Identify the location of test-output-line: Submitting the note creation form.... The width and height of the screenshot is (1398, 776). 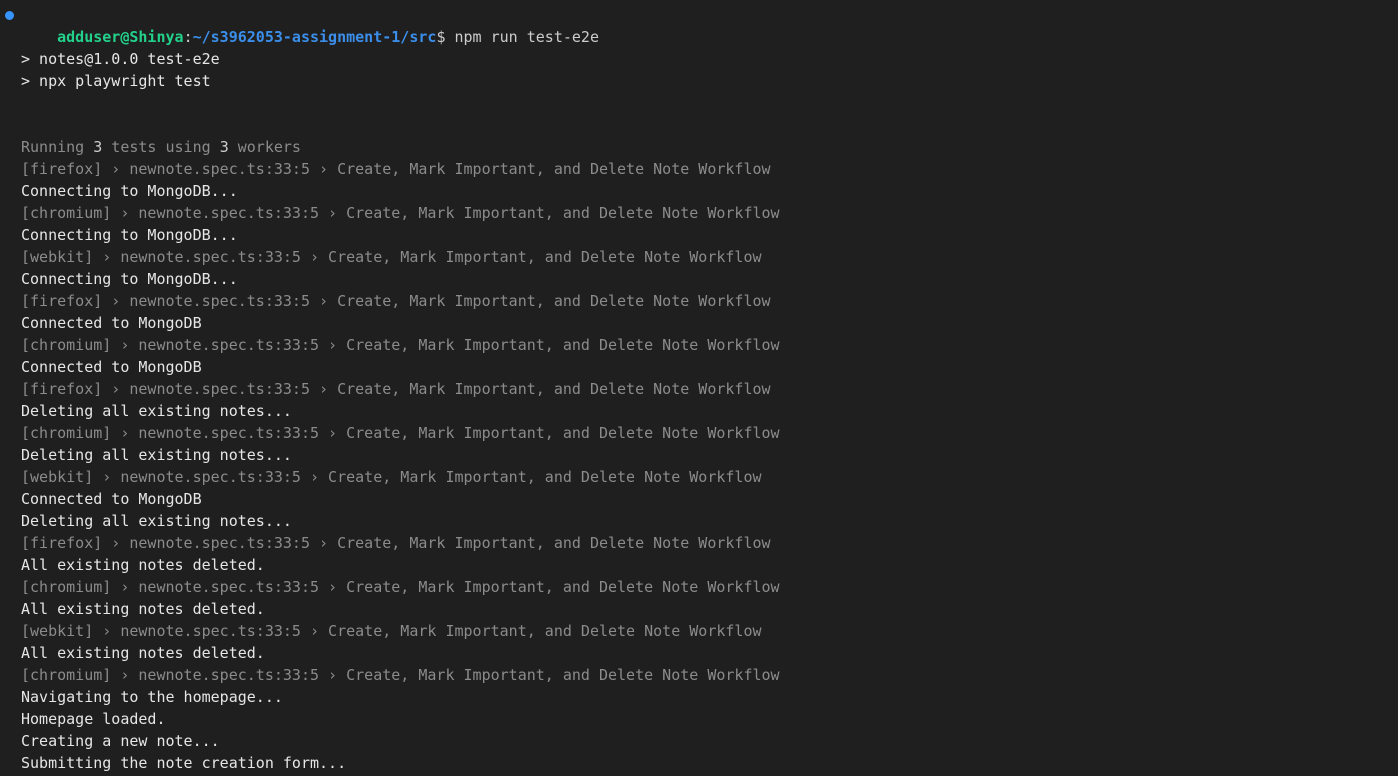
(184, 763).